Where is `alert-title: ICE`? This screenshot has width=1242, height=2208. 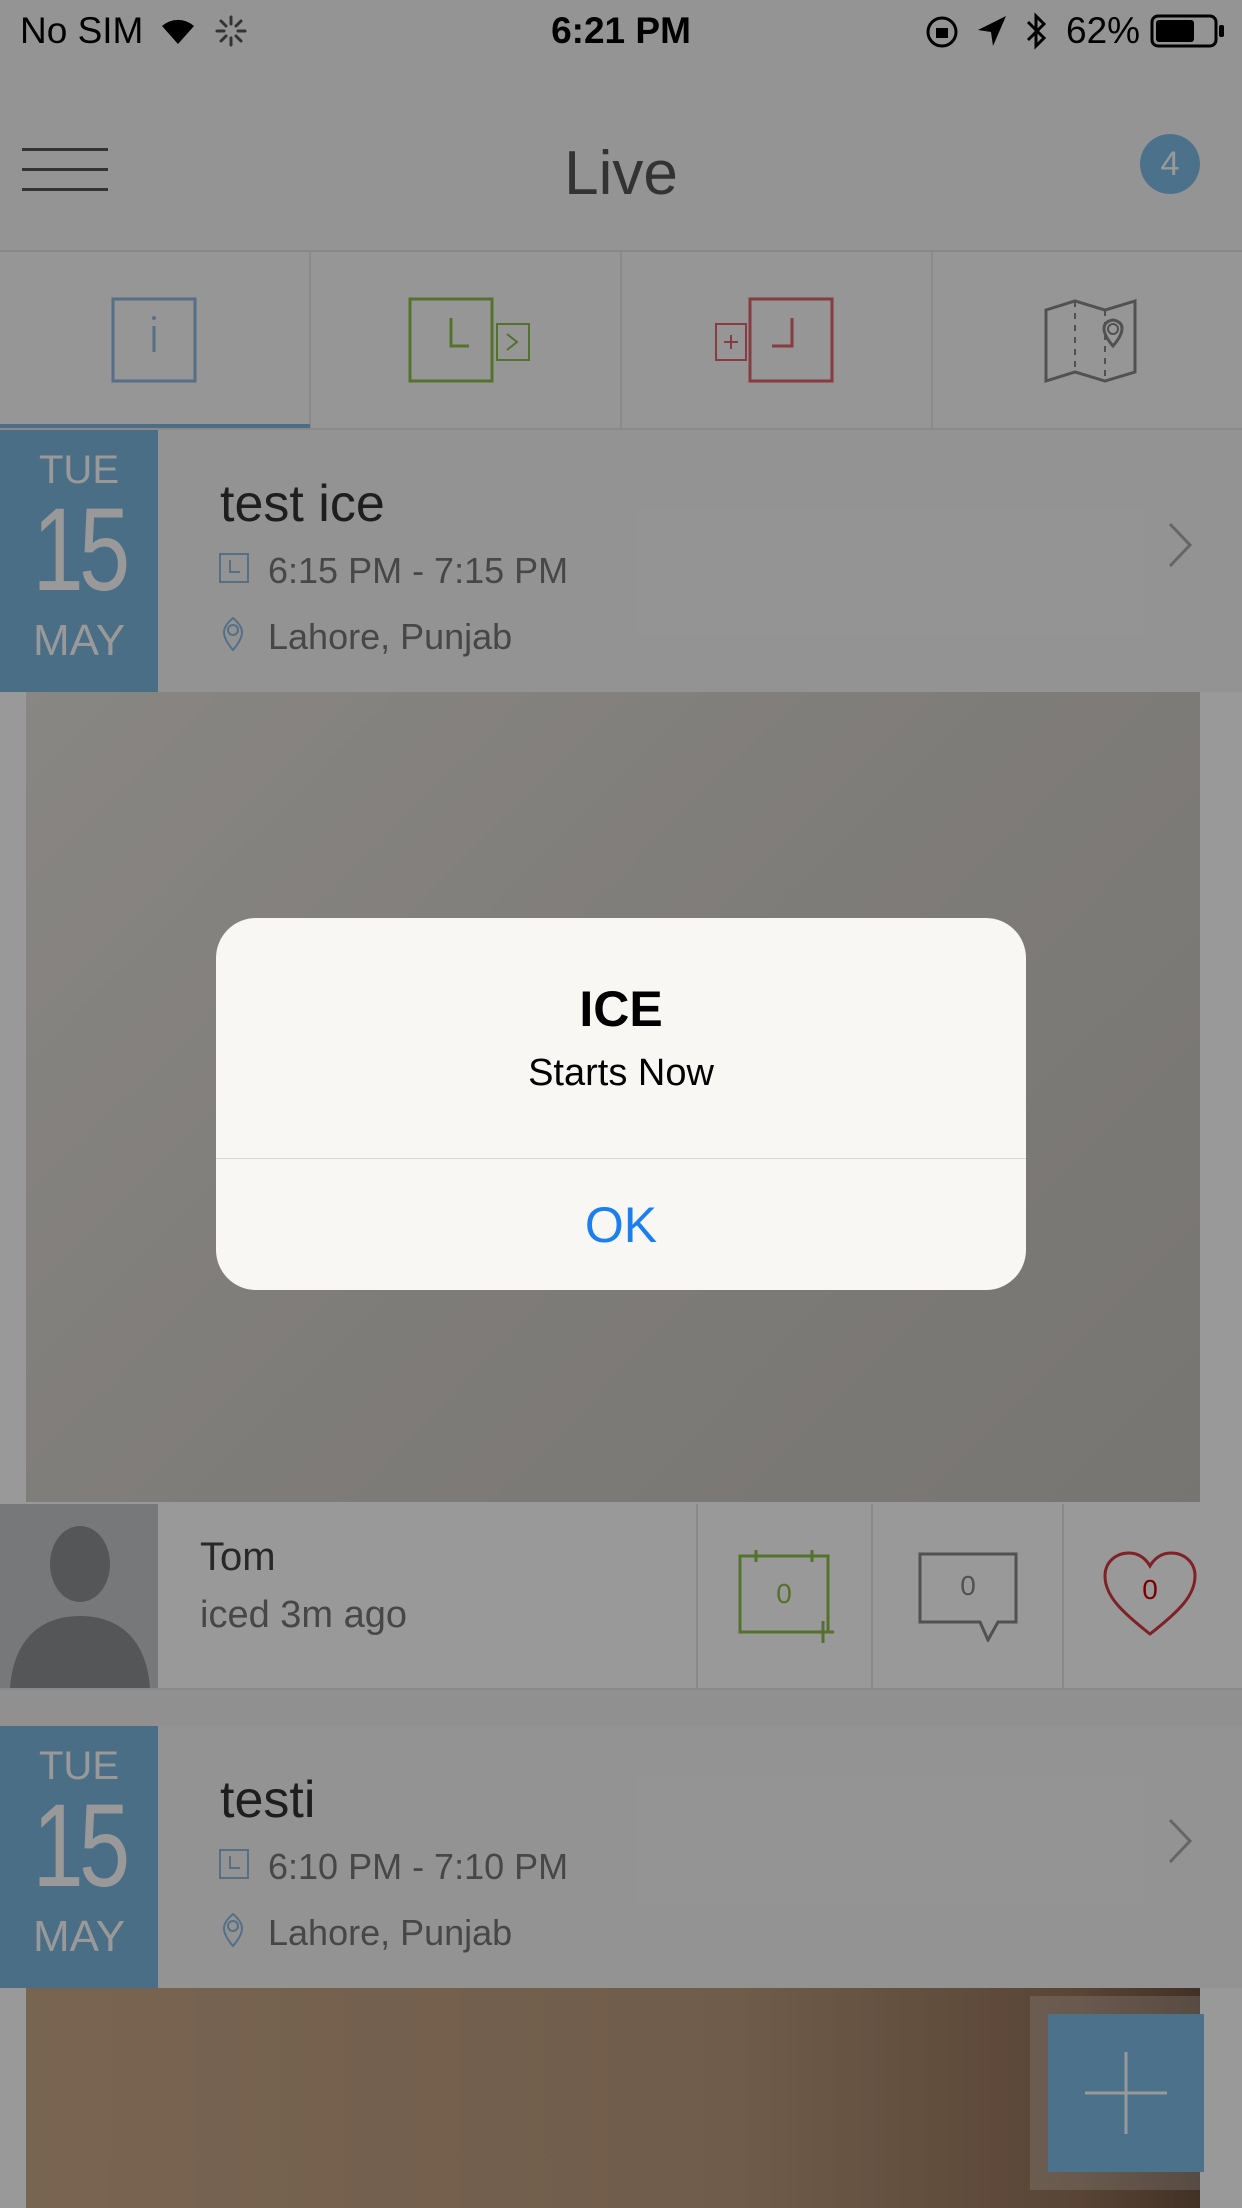
alert-title: ICE is located at coordinates (621, 1009).